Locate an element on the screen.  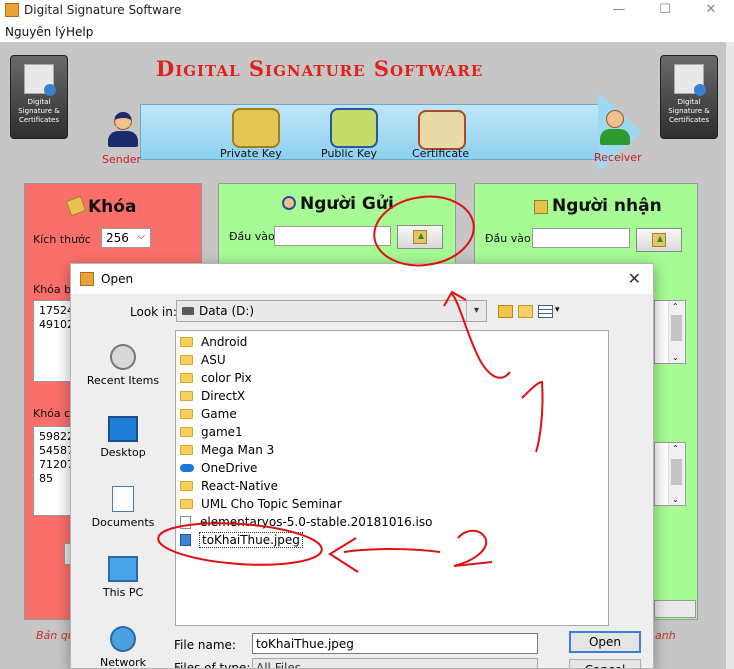
file-item-game: Game is located at coordinates (208, 414).